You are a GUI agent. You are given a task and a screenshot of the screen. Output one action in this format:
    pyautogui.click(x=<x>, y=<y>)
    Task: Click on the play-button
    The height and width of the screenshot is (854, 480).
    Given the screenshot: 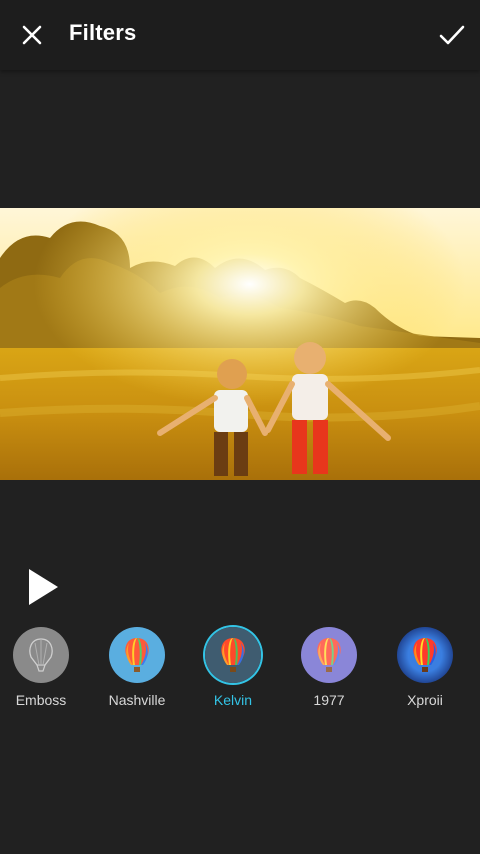 What is the action you would take?
    pyautogui.click(x=44, y=587)
    